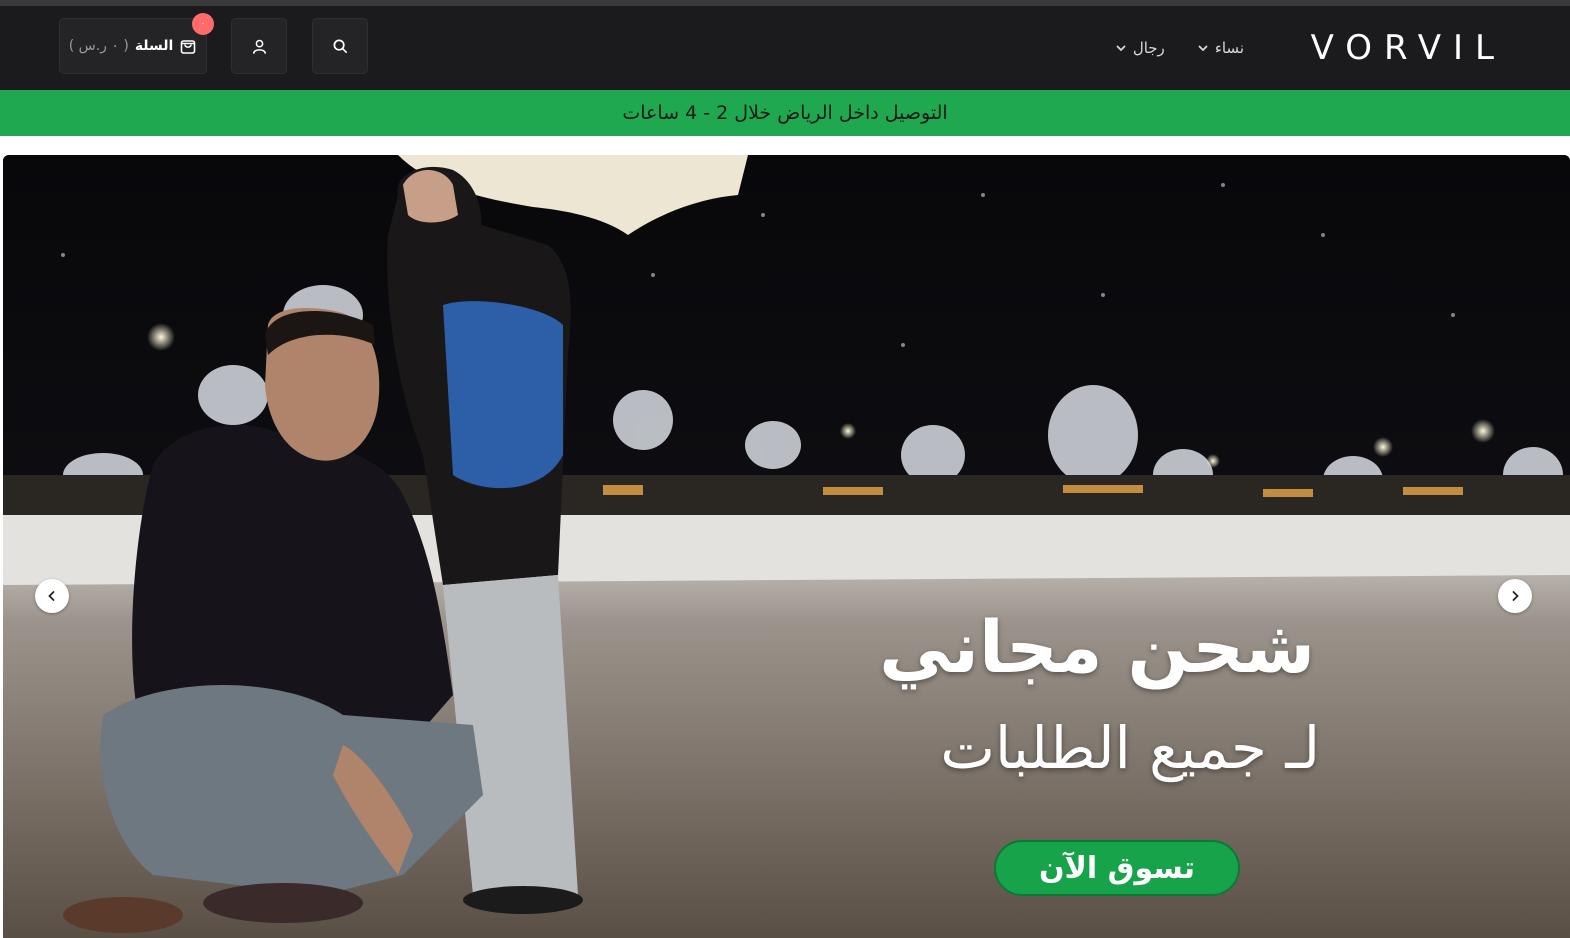 The width and height of the screenshot is (1570, 938). I want to click on announcement-text: التوصيل داخل الرياض خلال 2 - 4 ساعات, so click(785, 113).